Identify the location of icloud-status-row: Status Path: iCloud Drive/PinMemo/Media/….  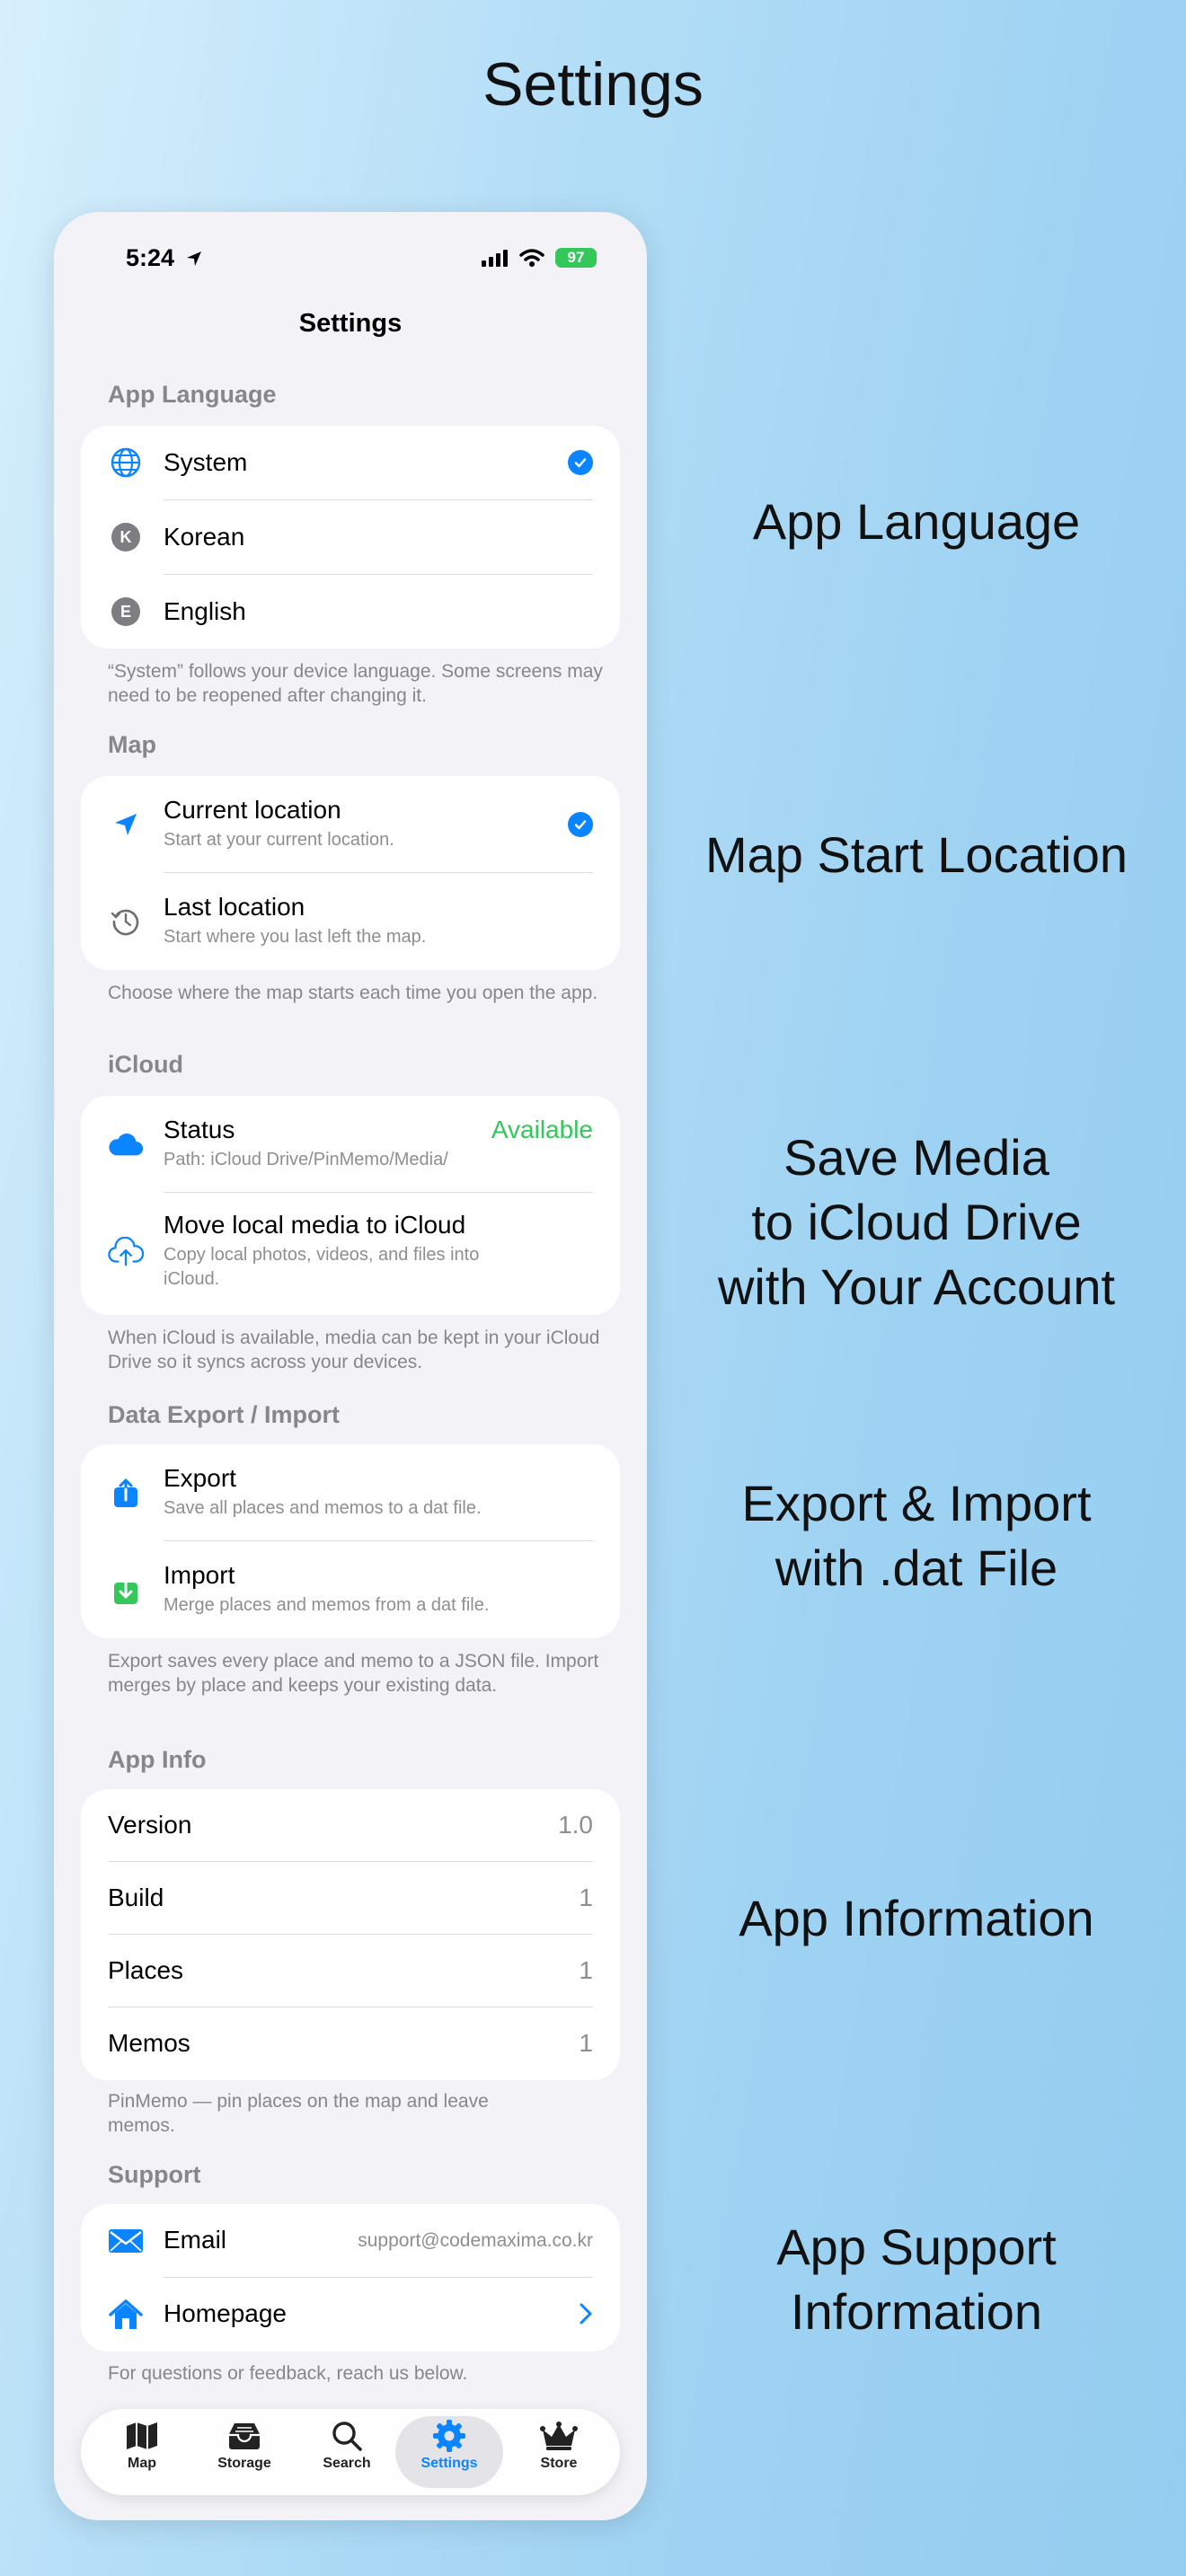
(350, 1144).